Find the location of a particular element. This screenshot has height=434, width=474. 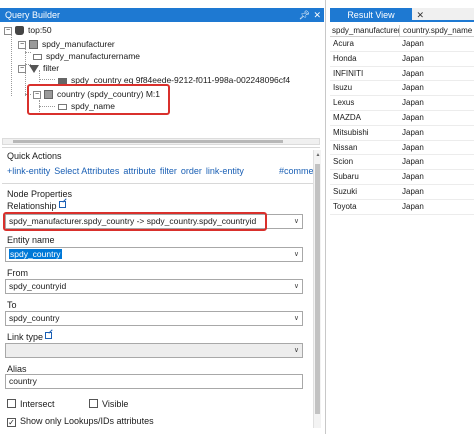

table-row: Scion Japan is located at coordinates (402, 163).